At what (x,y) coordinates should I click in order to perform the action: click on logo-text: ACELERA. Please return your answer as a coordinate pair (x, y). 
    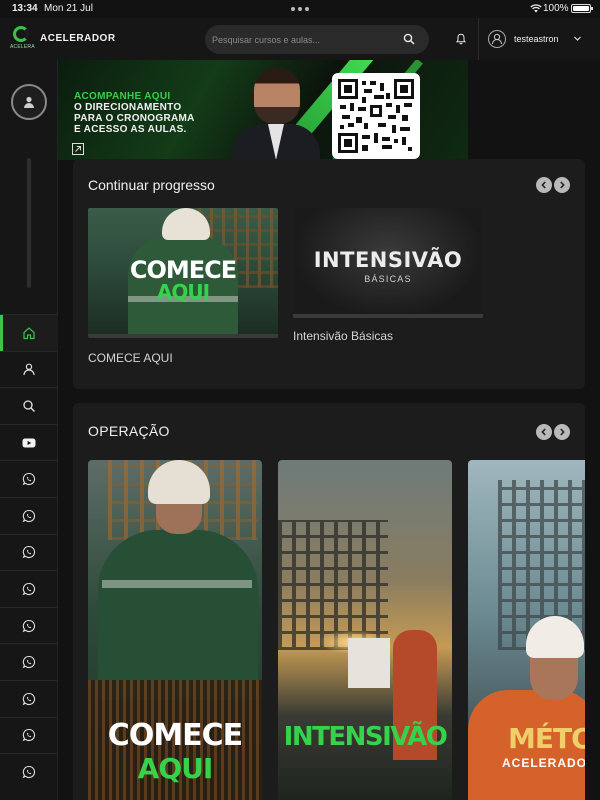
    Looking at the image, I should click on (22, 47).